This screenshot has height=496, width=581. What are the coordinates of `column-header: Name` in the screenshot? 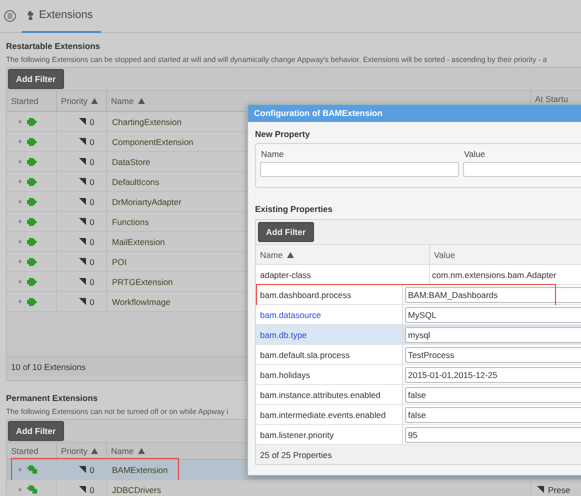 It's located at (343, 254).